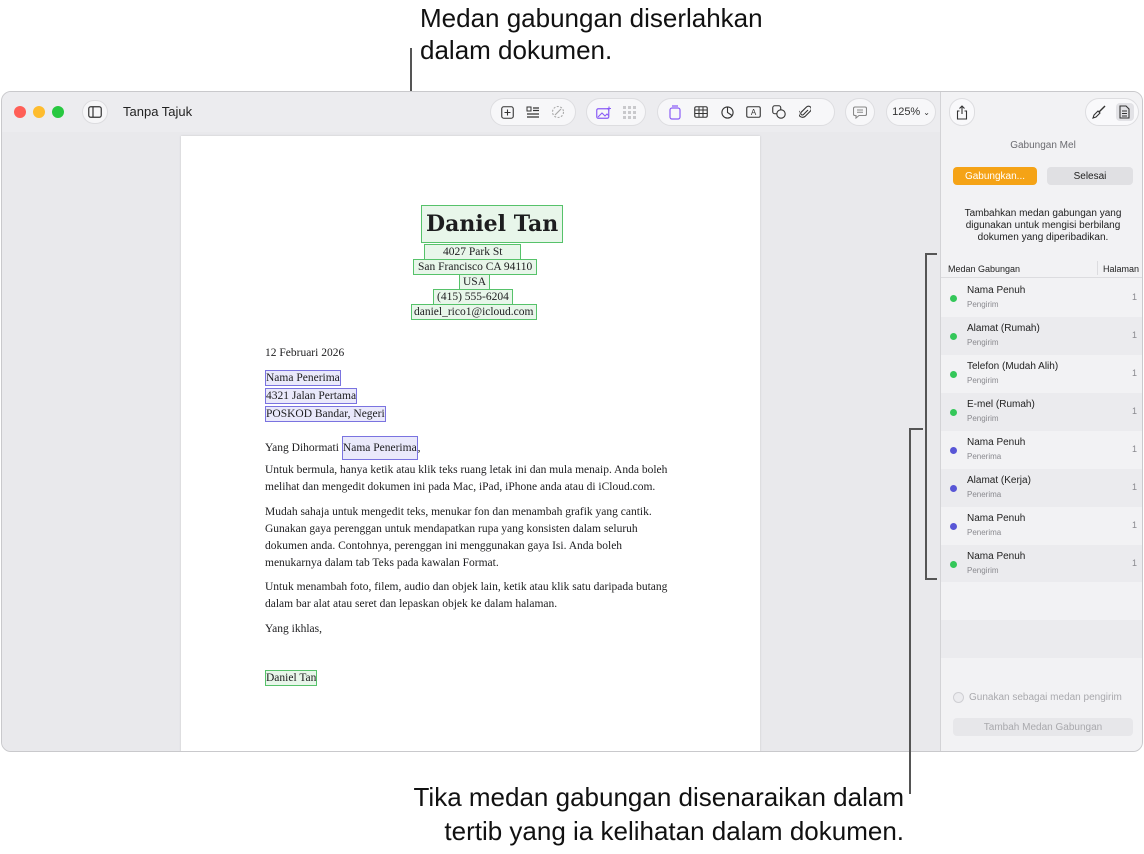  Describe the element at coordinates (1003, 328) in the screenshot. I see `merge-field-name: Alamat (Rumah)` at that location.